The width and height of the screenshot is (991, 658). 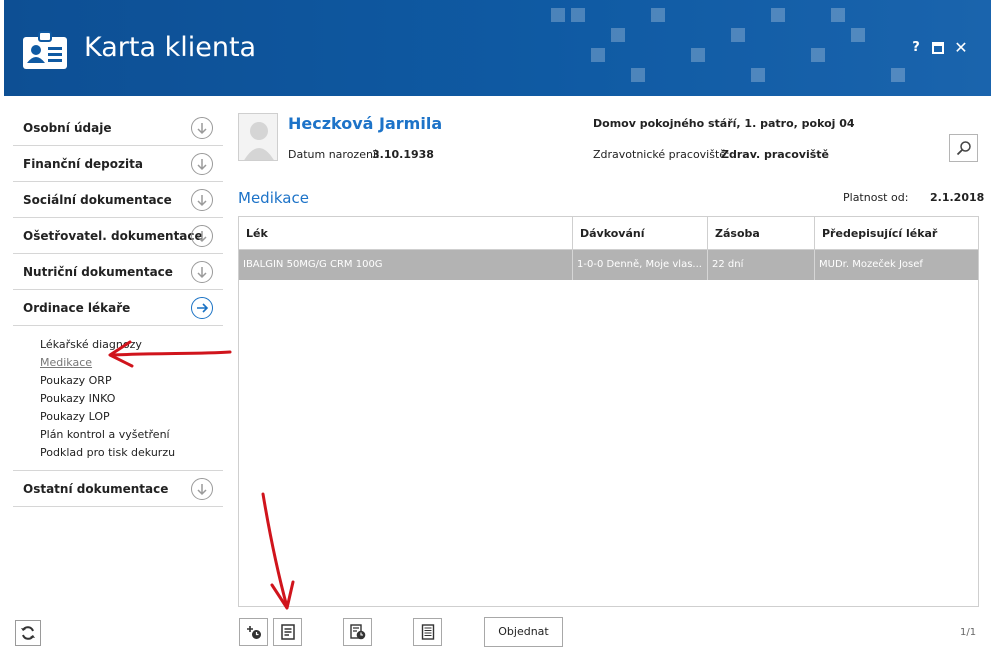 I want to click on sidebar-item-socialni-dokumentace: Sociální dokumentace, so click(x=118, y=200).